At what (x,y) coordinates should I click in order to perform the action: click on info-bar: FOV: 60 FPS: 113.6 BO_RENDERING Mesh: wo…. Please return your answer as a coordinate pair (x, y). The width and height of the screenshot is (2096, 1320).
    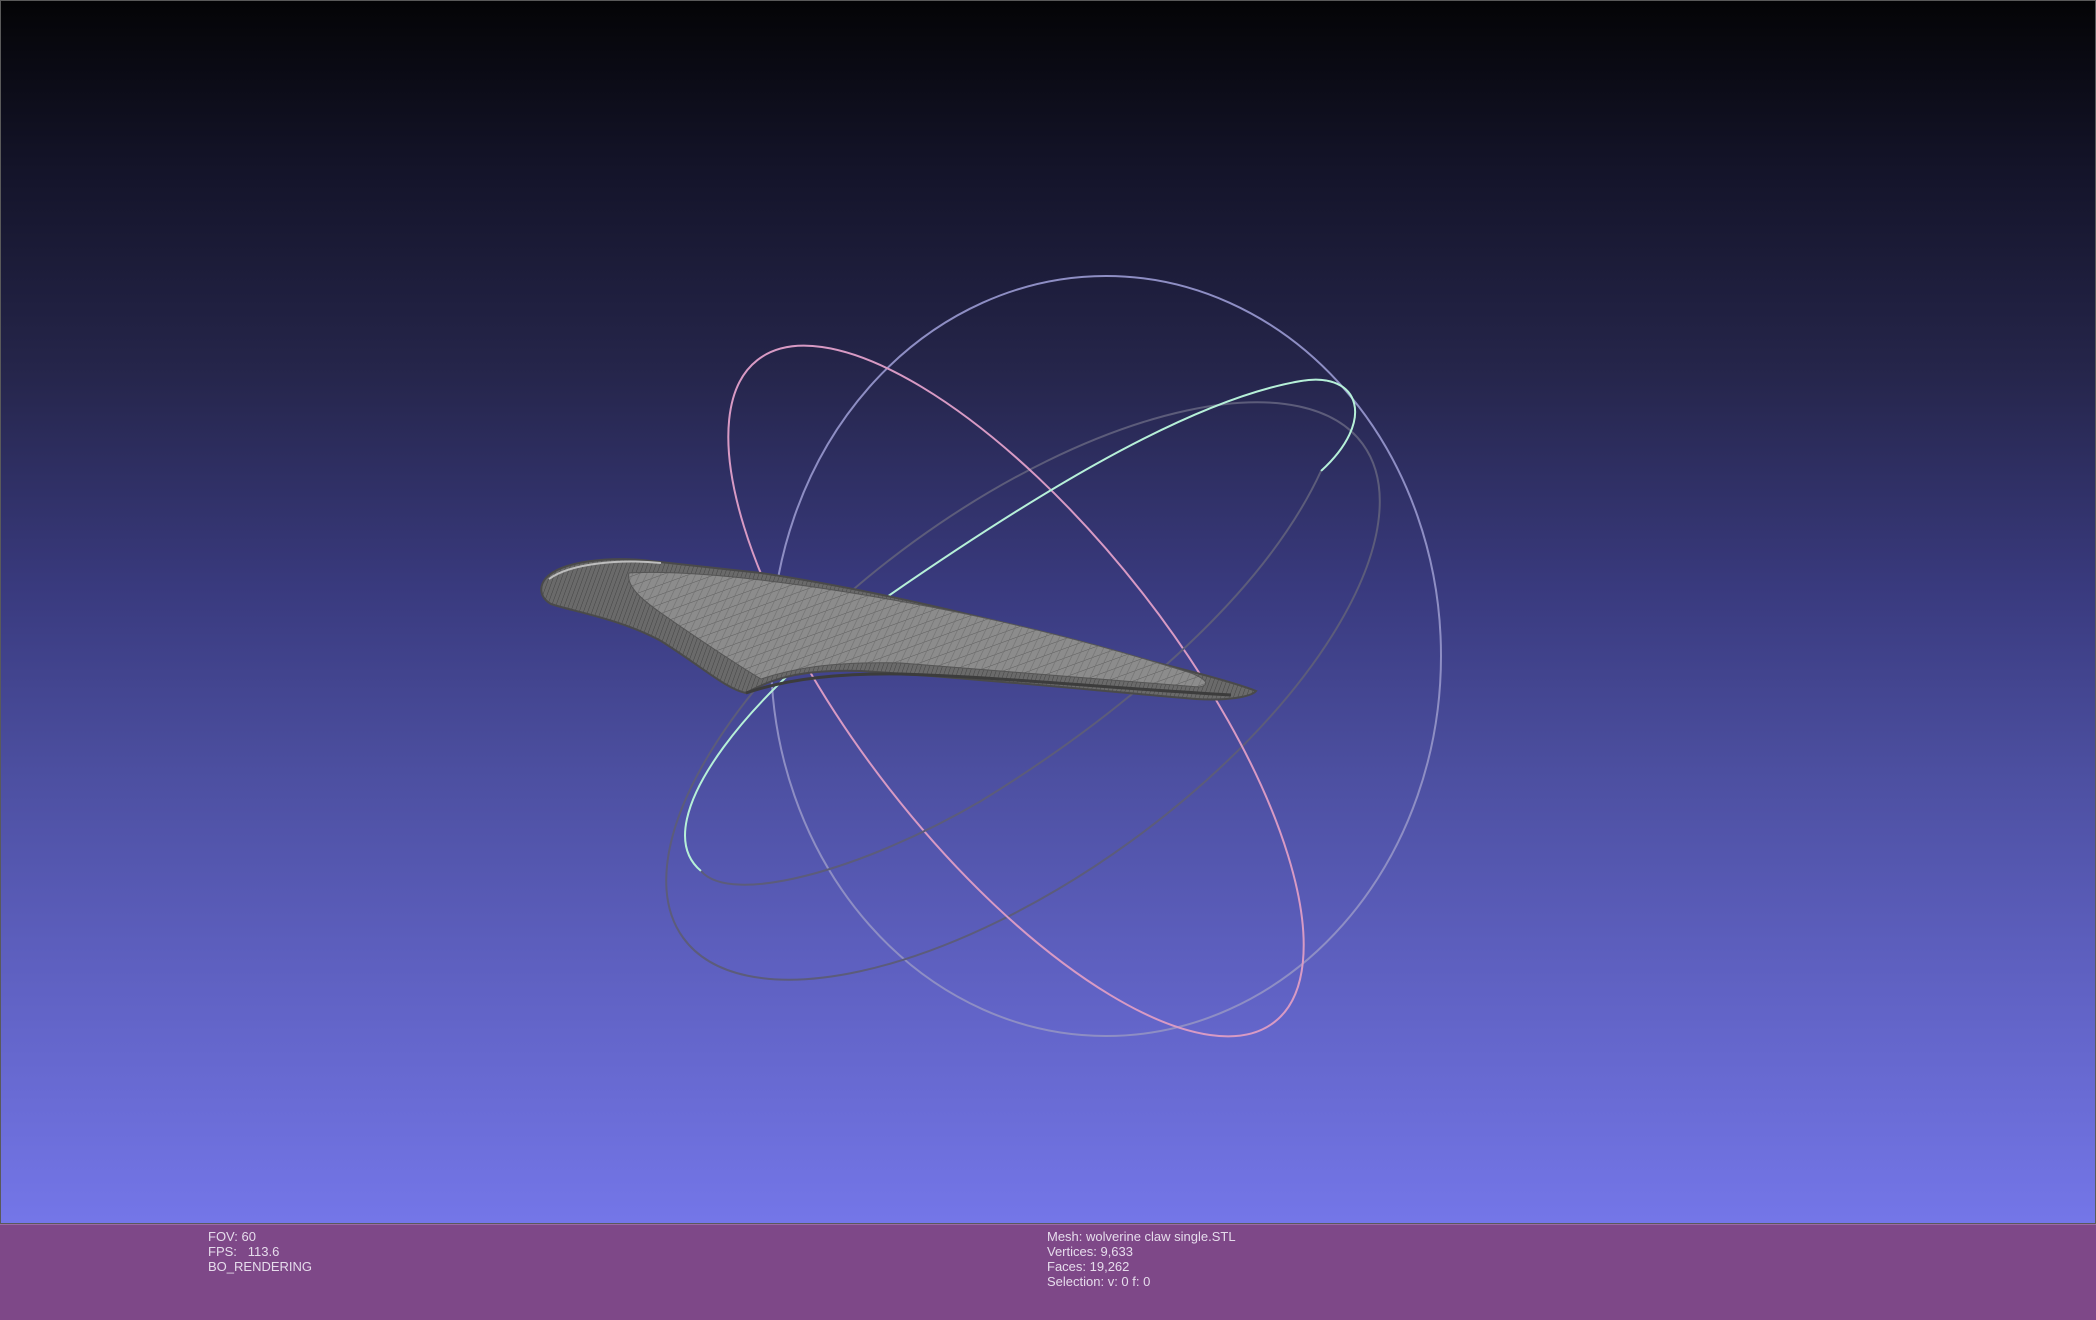
    Looking at the image, I should click on (1048, 1272).